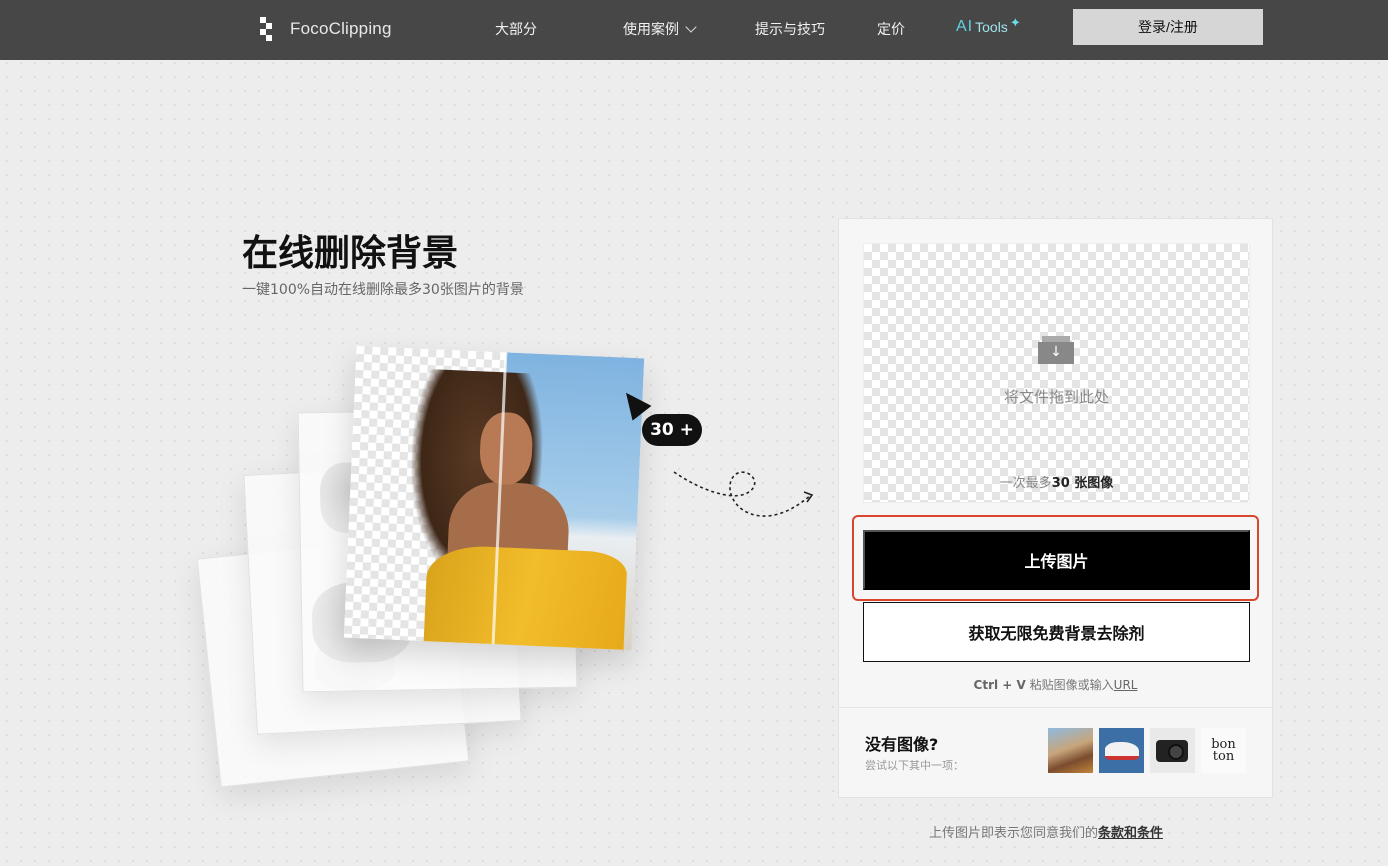  What do you see at coordinates (914, 765) in the screenshot?
I see `no-image-subtitle: 尝试以下其中一项：` at bounding box center [914, 765].